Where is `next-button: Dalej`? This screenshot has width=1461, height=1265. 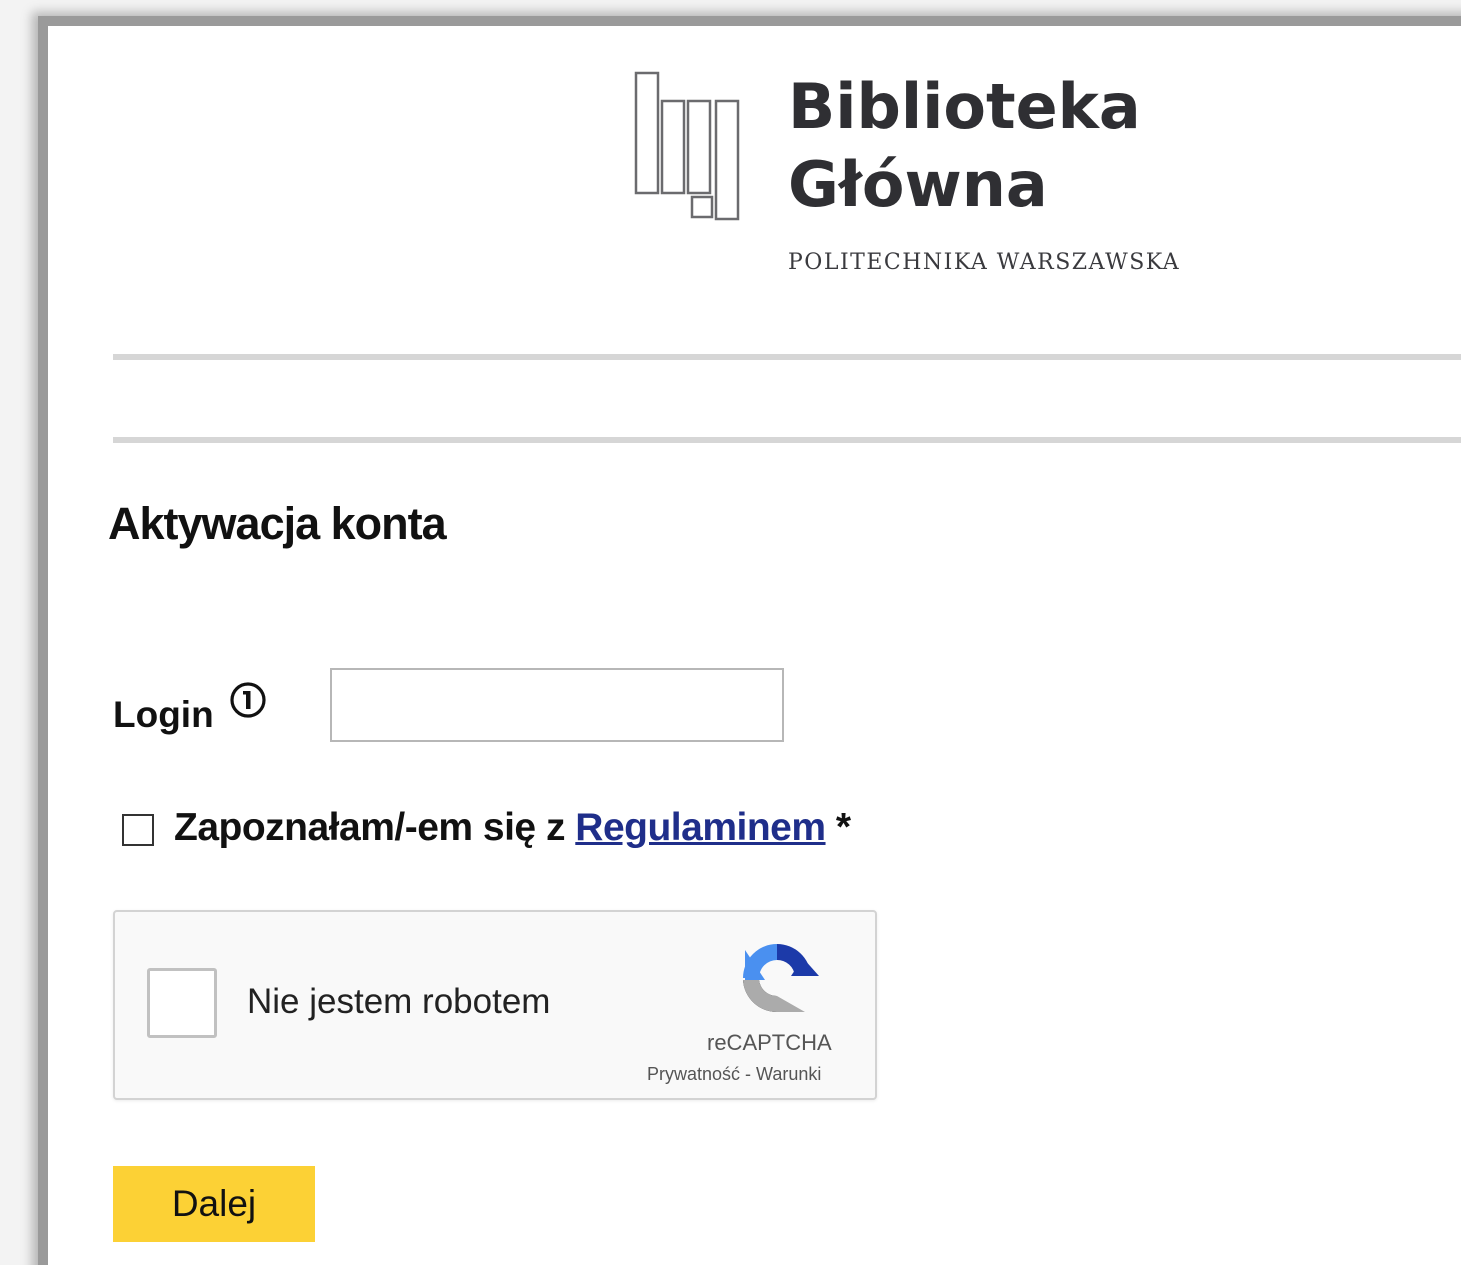 next-button: Dalej is located at coordinates (214, 1204).